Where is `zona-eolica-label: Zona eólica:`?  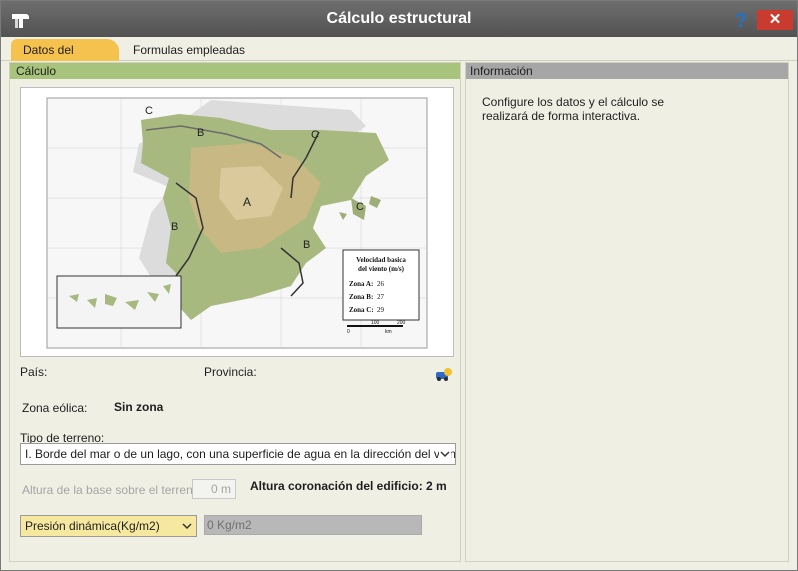
zona-eolica-label: Zona eólica: is located at coordinates (55, 408).